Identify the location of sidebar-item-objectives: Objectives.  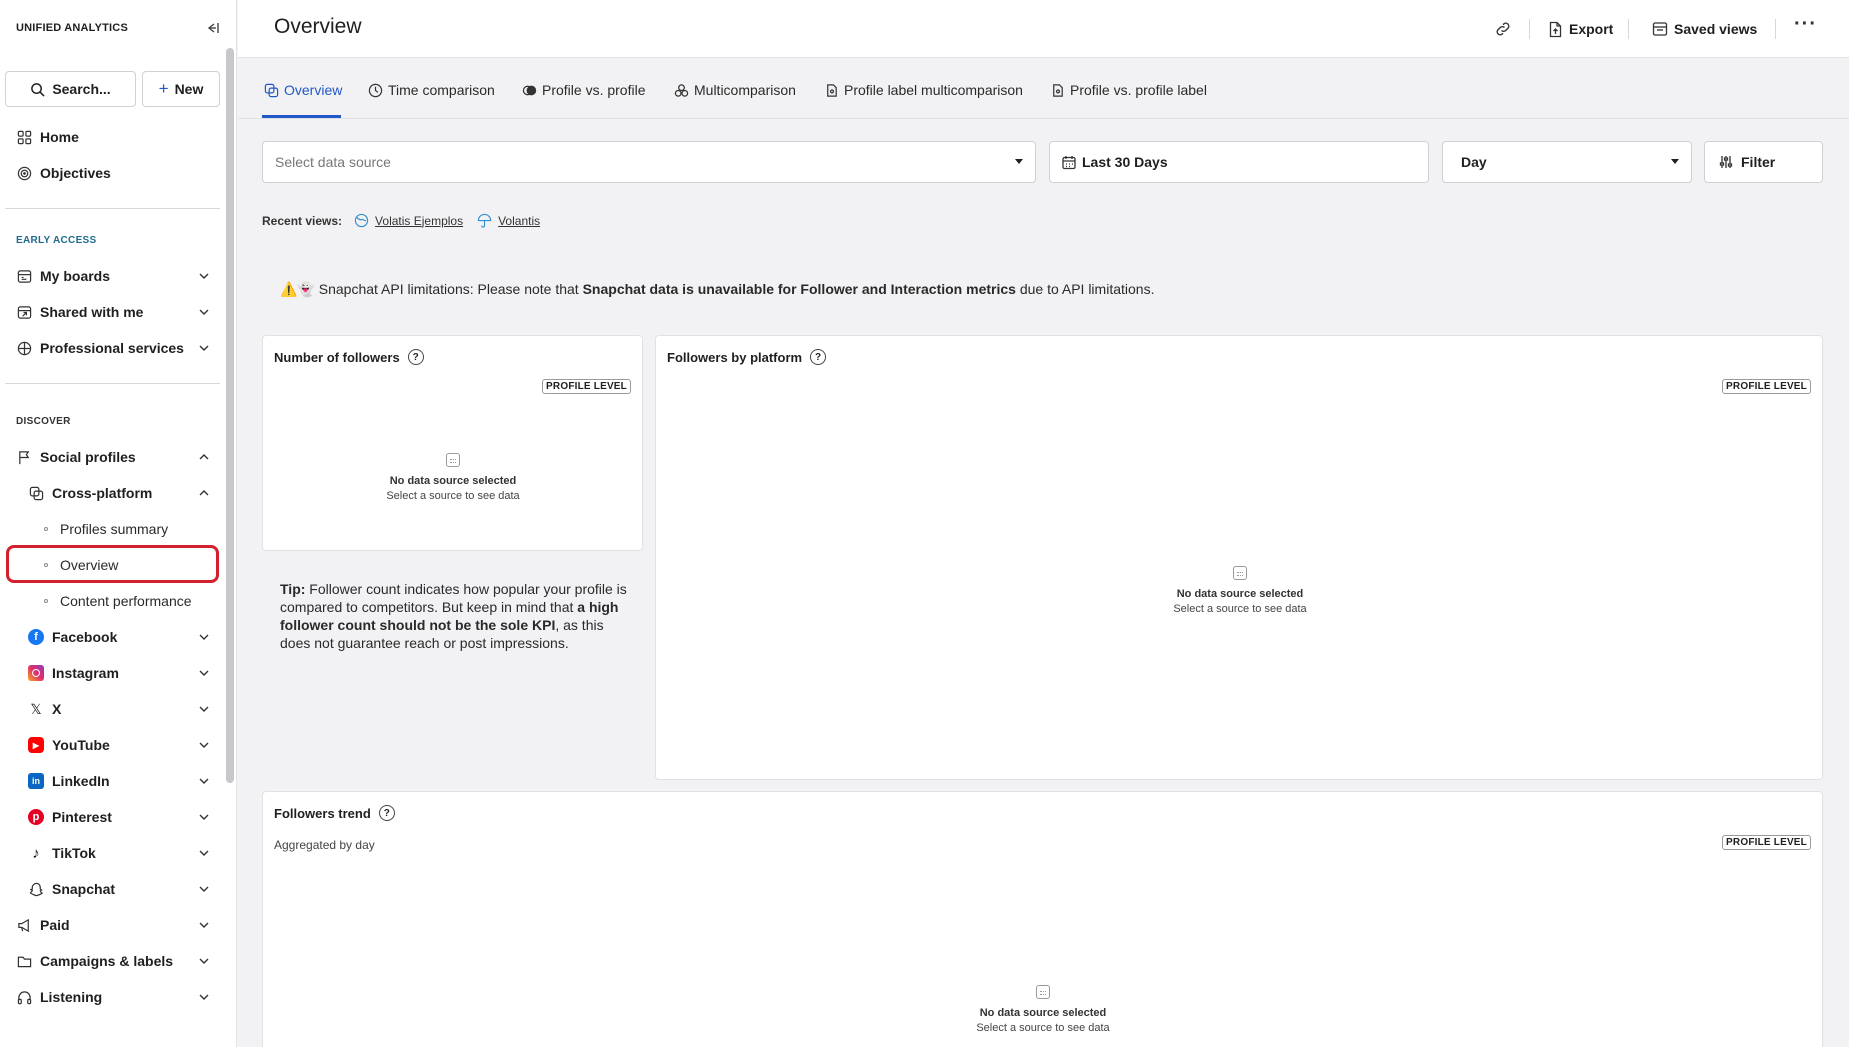
(116, 173).